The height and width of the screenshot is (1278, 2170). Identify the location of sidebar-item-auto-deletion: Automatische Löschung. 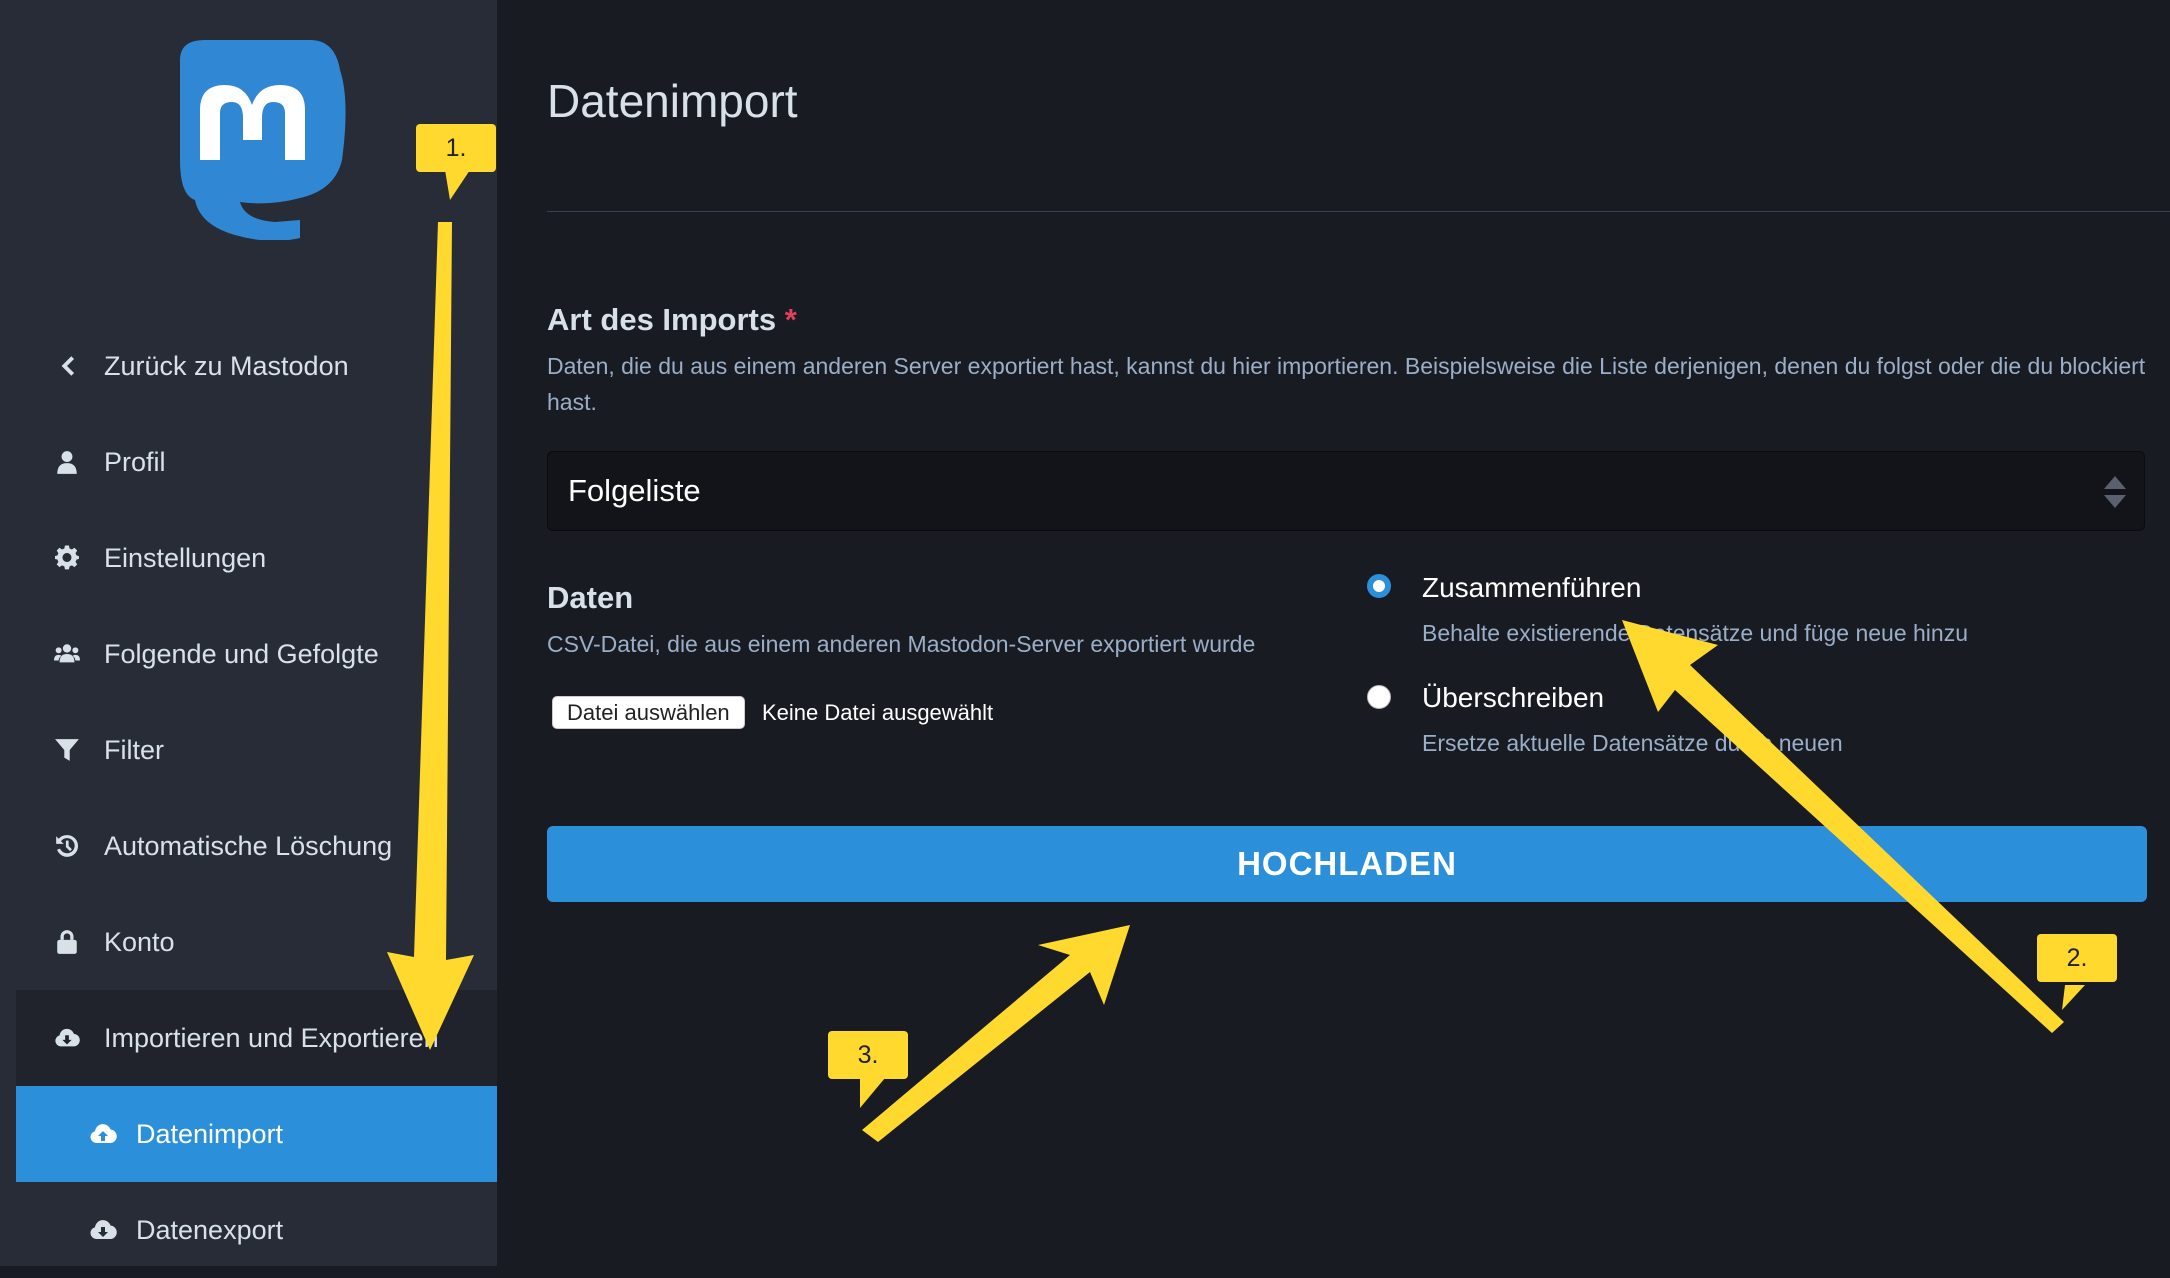
(248, 846).